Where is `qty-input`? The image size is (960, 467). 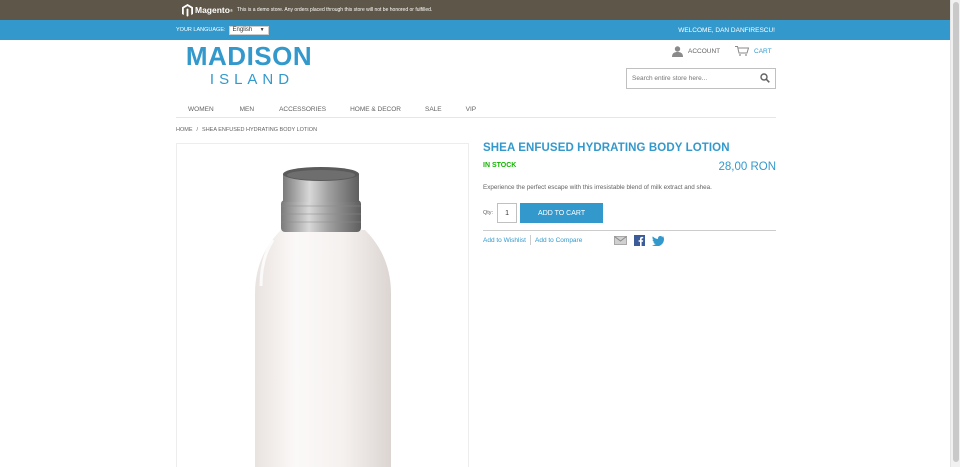
qty-input is located at coordinates (507, 213).